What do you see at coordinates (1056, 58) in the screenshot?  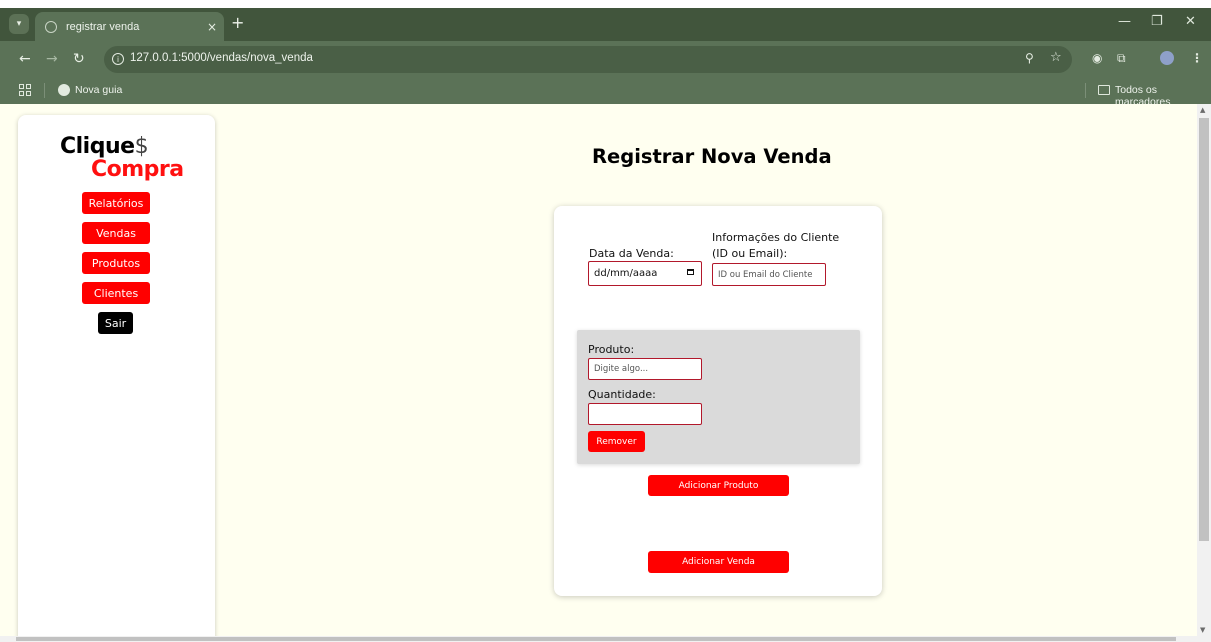 I see `bookmark-star-icon: ☆` at bounding box center [1056, 58].